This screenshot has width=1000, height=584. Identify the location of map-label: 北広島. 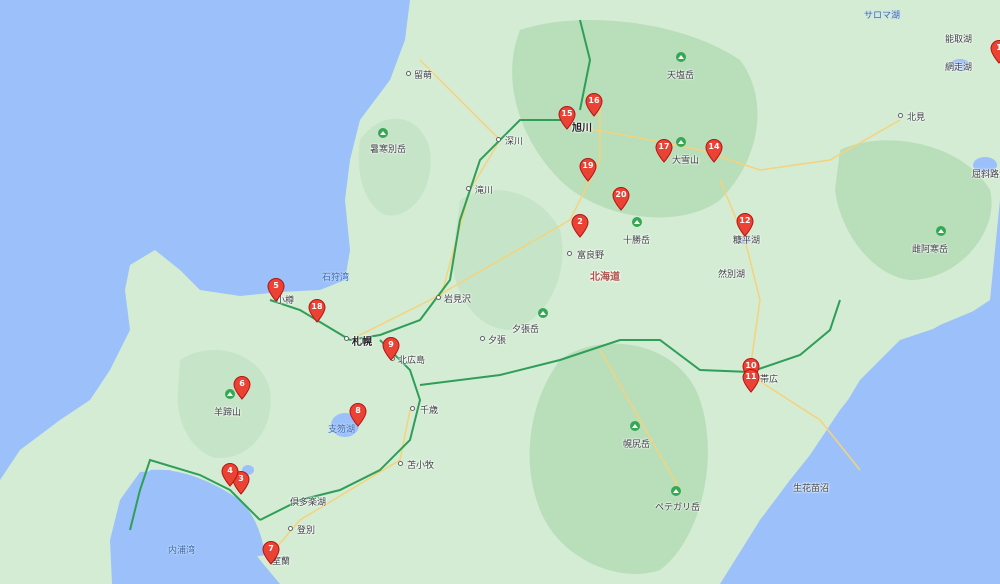
(412, 361).